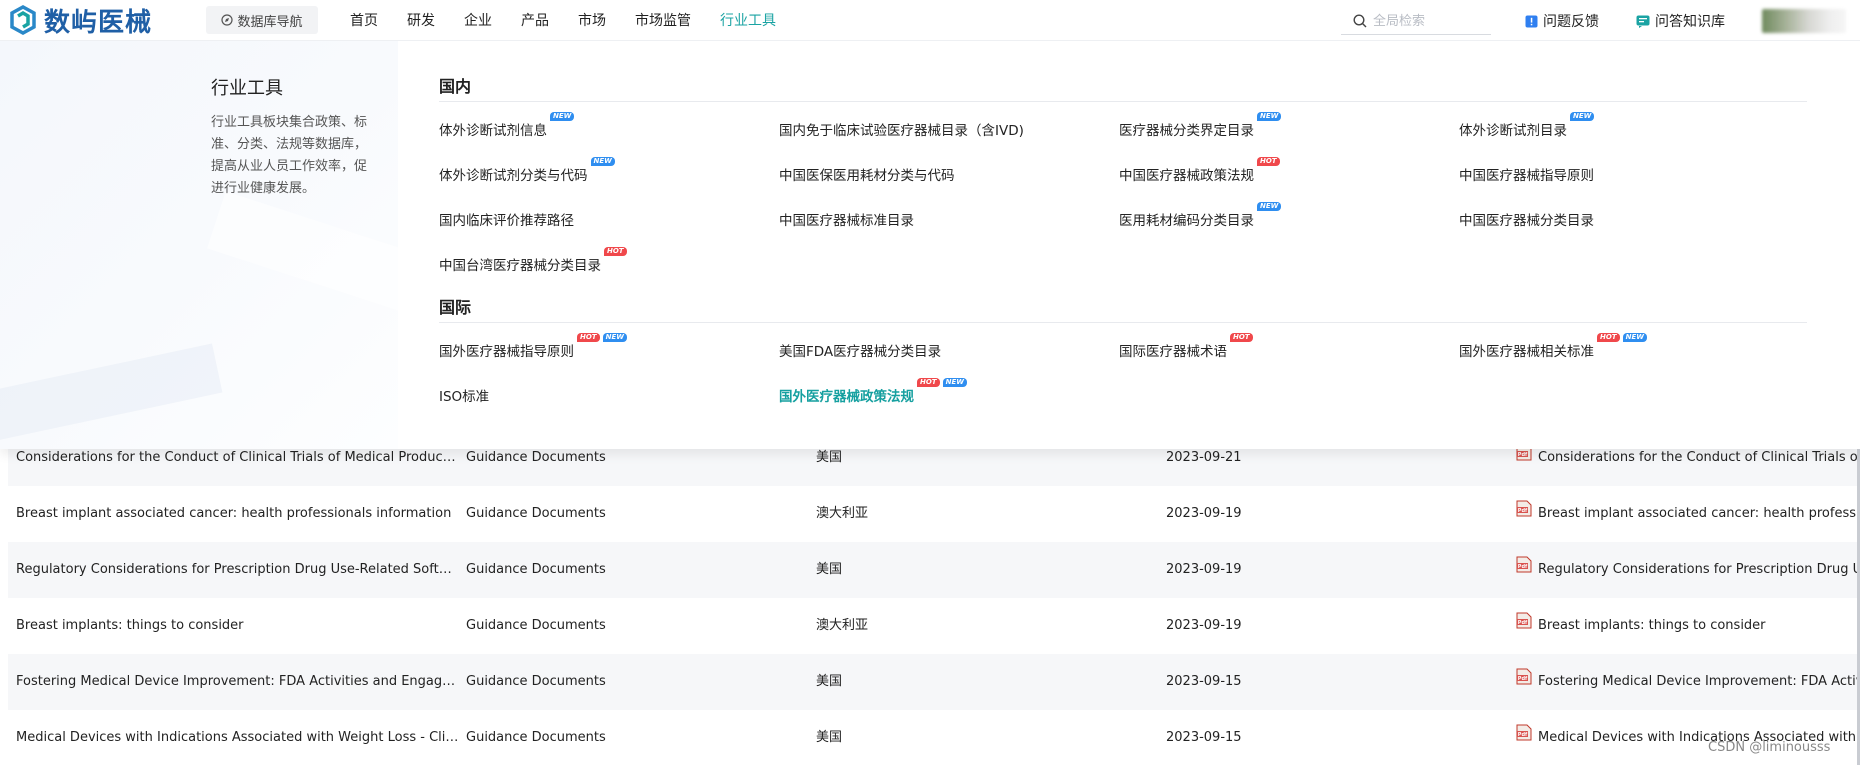  I want to click on menu-link-label: 中国医疗器械分类目录, so click(1526, 221).